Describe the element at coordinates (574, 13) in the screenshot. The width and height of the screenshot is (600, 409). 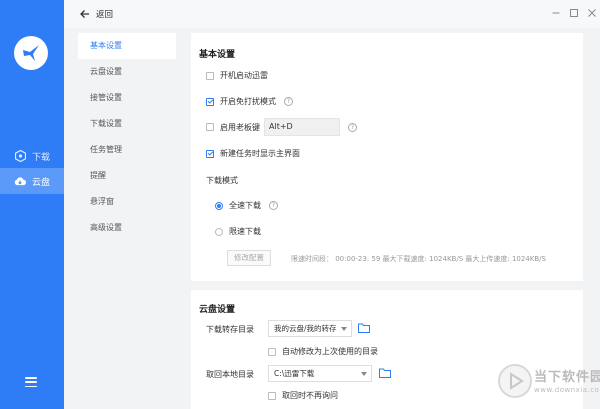
I see `maximize-icon` at that location.